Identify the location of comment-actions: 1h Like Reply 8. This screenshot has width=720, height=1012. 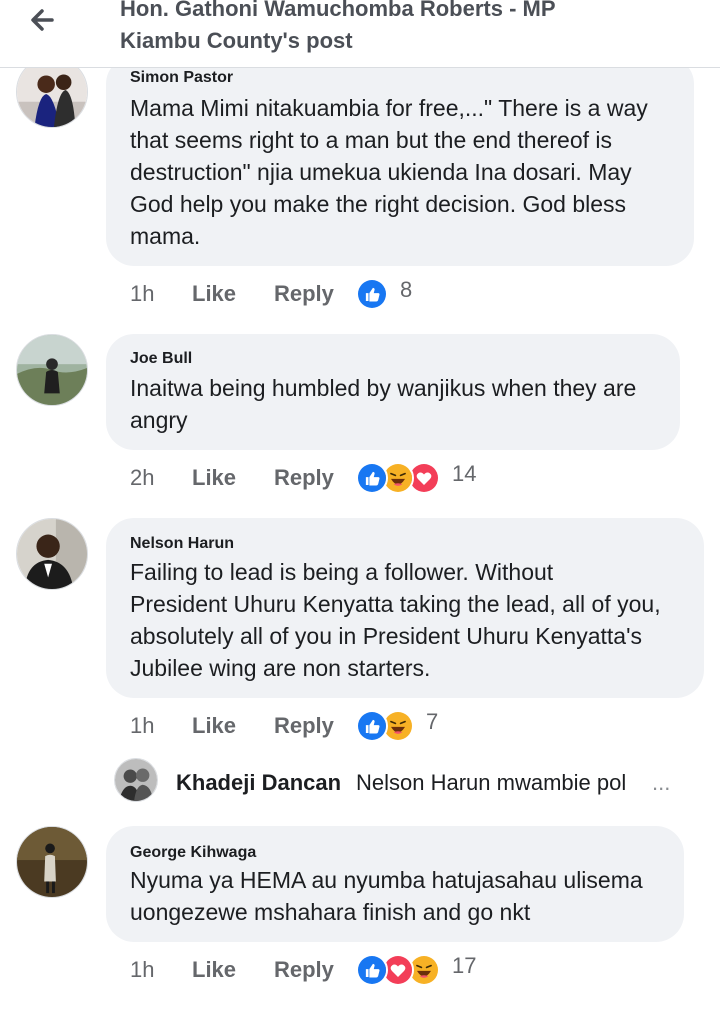
(410, 294).